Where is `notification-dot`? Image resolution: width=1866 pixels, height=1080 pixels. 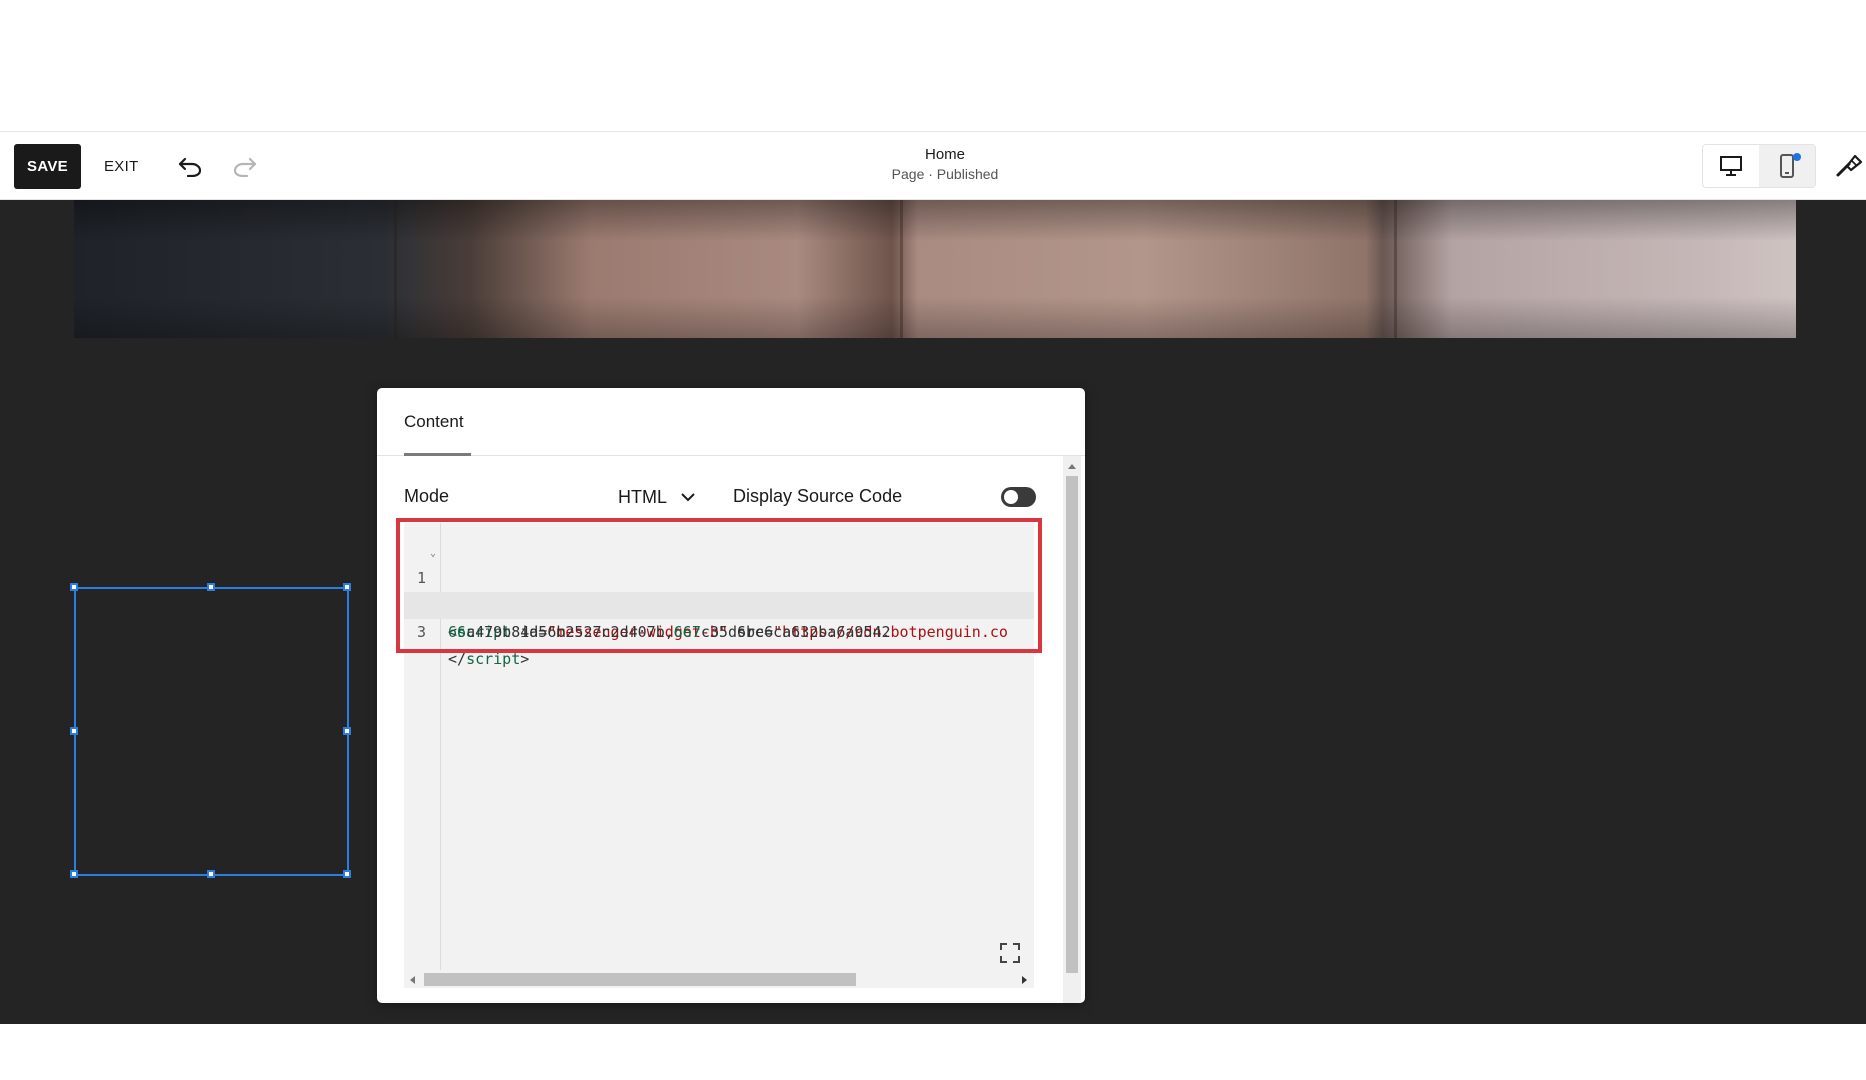
notification-dot is located at coordinates (1797, 157).